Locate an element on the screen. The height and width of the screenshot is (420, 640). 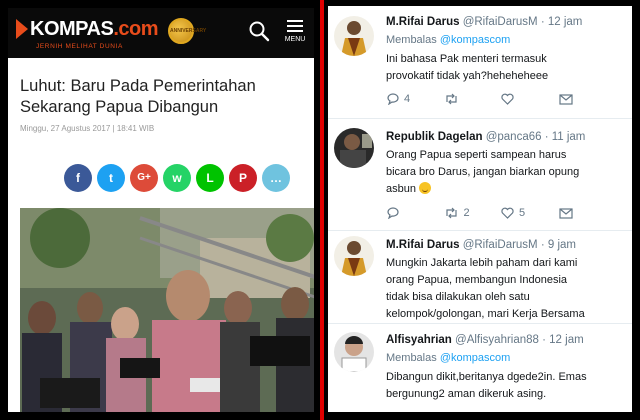
line-share-button: L is located at coordinates (210, 178).